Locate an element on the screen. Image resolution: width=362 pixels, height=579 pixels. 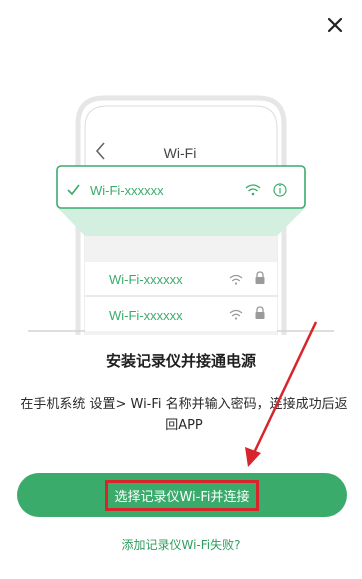
screen-title: Wi-Fi is located at coordinates (180, 153).